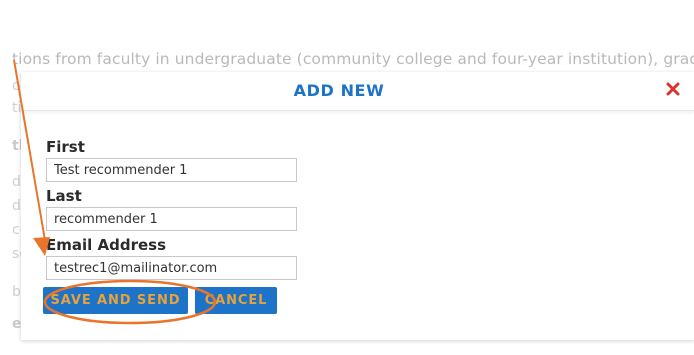 This screenshot has width=694, height=355. What do you see at coordinates (106, 245) in the screenshot?
I see `email-label: Email Address` at bounding box center [106, 245].